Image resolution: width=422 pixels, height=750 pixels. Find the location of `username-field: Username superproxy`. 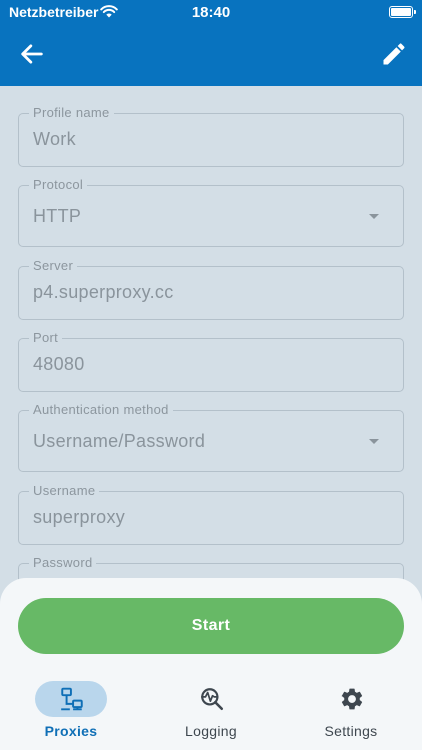

username-field: Username superproxy is located at coordinates (211, 514).